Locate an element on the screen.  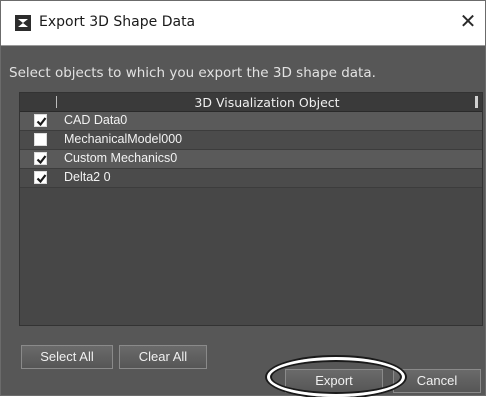
row-label: Delta2 0 is located at coordinates (87, 177).